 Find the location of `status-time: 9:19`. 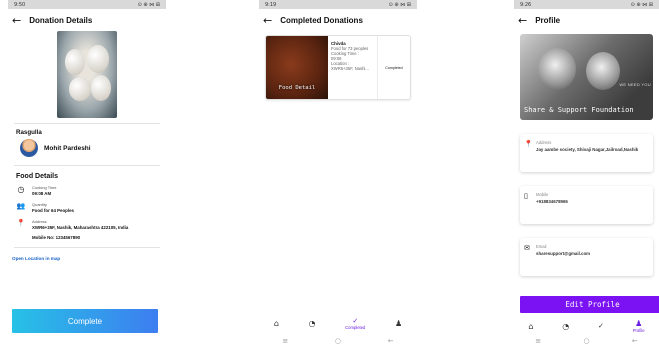

status-time: 9:19 is located at coordinates (271, 4).